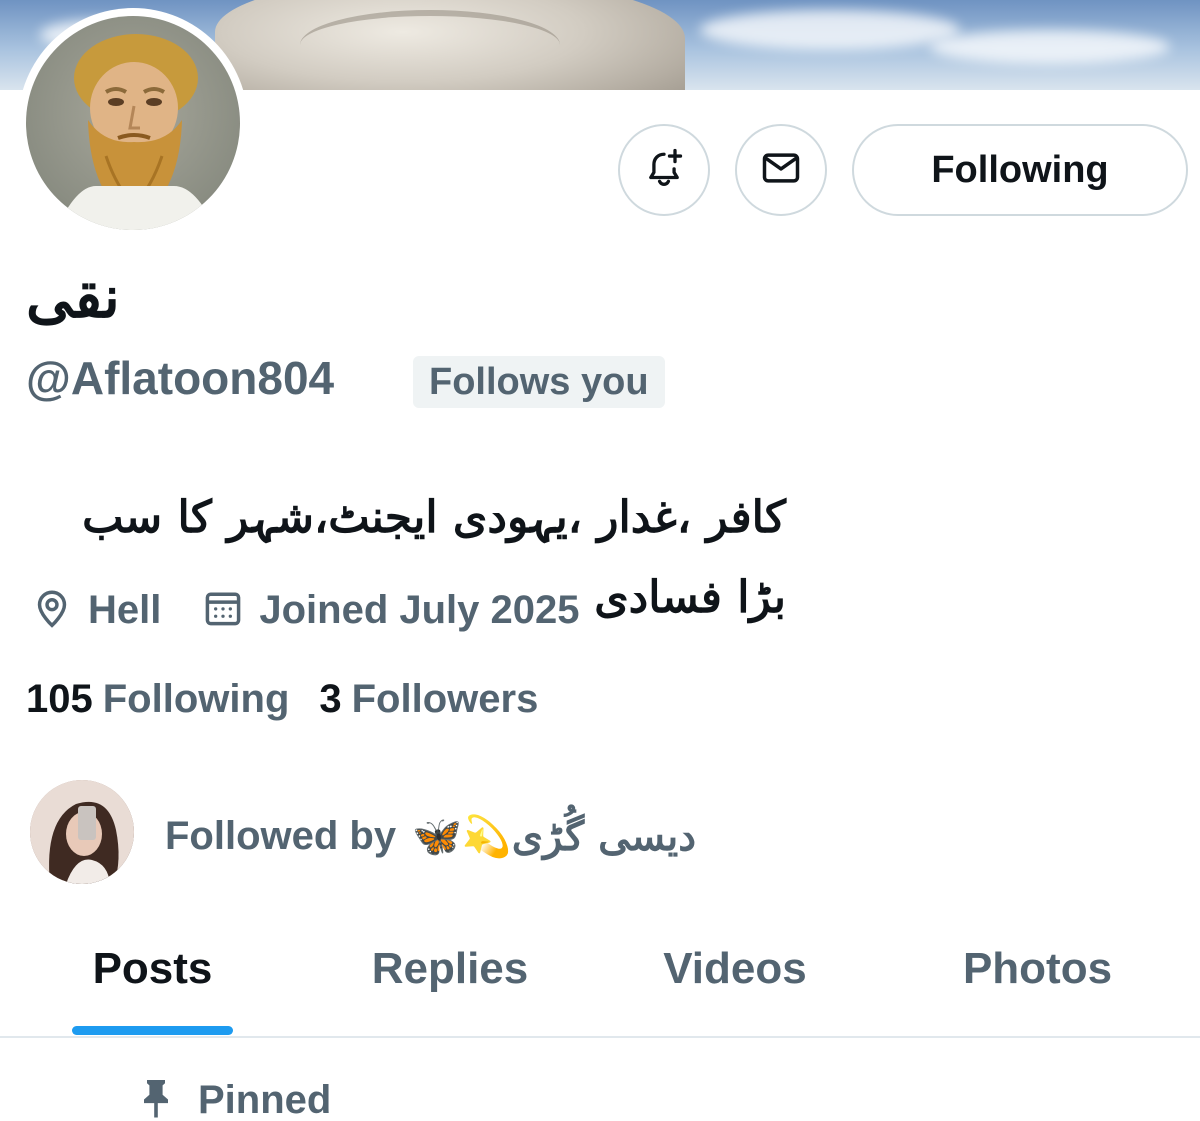 This screenshot has height=1121, width=1200. Describe the element at coordinates (125, 609) in the screenshot. I see `location-text: Hell` at that location.